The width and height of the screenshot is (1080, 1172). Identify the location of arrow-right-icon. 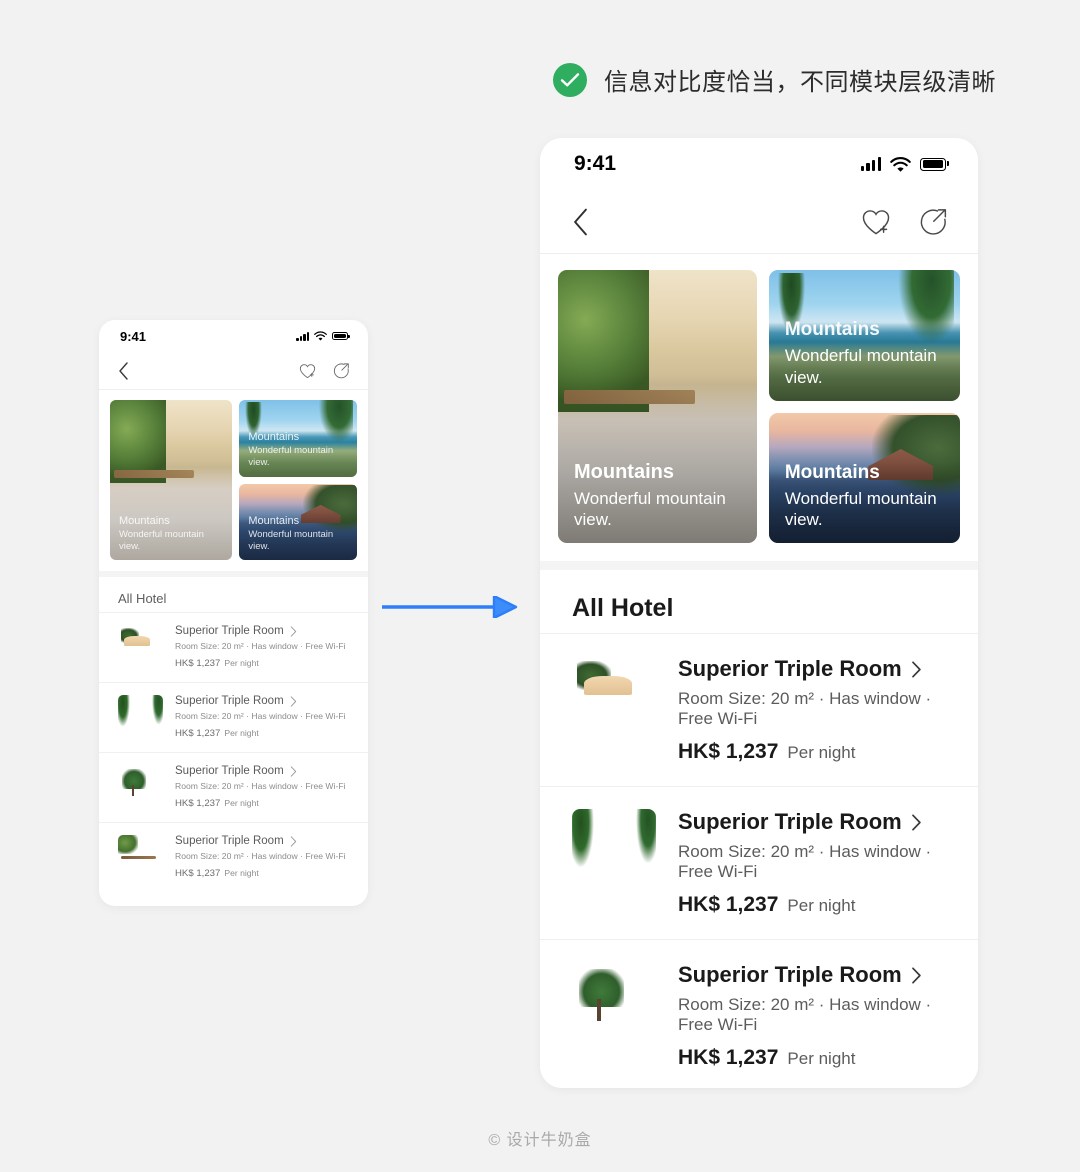
(450, 607).